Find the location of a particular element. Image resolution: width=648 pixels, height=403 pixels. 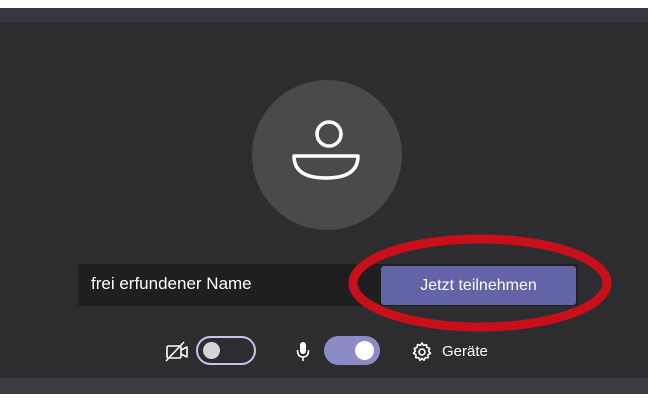

gear-icon is located at coordinates (422, 352).